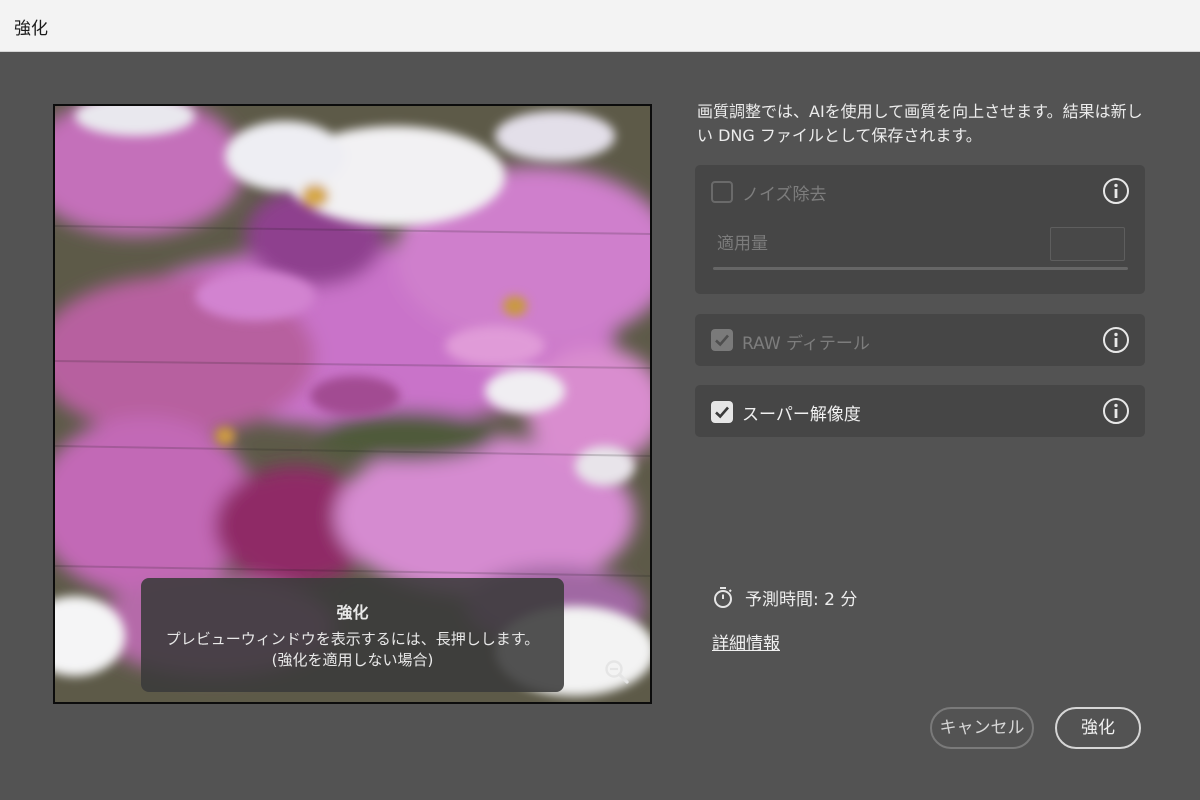 The image size is (1200, 800). Describe the element at coordinates (806, 344) in the screenshot. I see `raw-details-label: RAW ディテール` at that location.